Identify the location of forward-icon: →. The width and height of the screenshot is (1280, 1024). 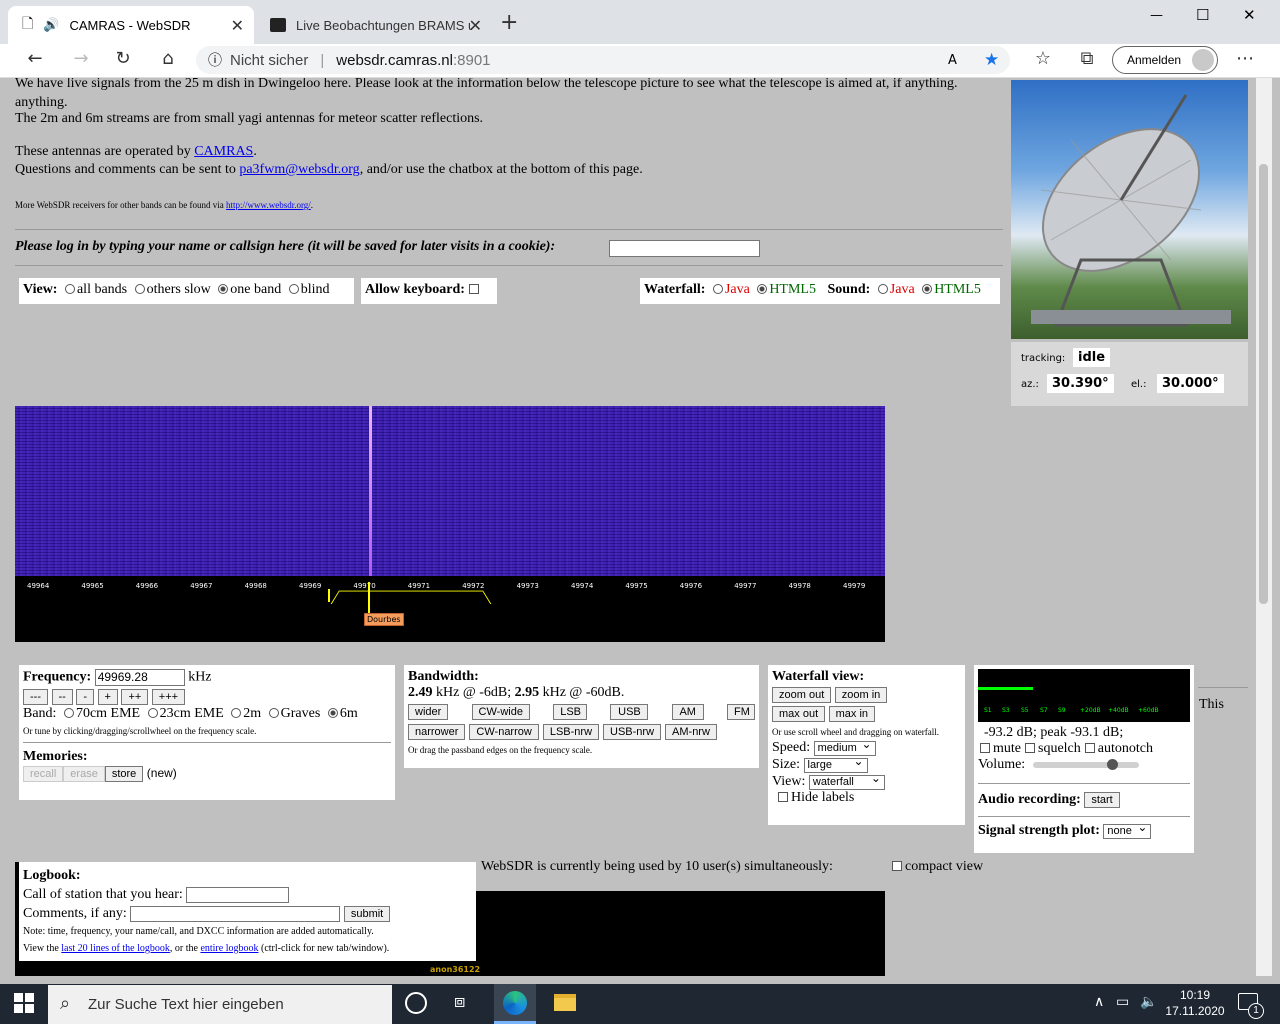
(81, 60).